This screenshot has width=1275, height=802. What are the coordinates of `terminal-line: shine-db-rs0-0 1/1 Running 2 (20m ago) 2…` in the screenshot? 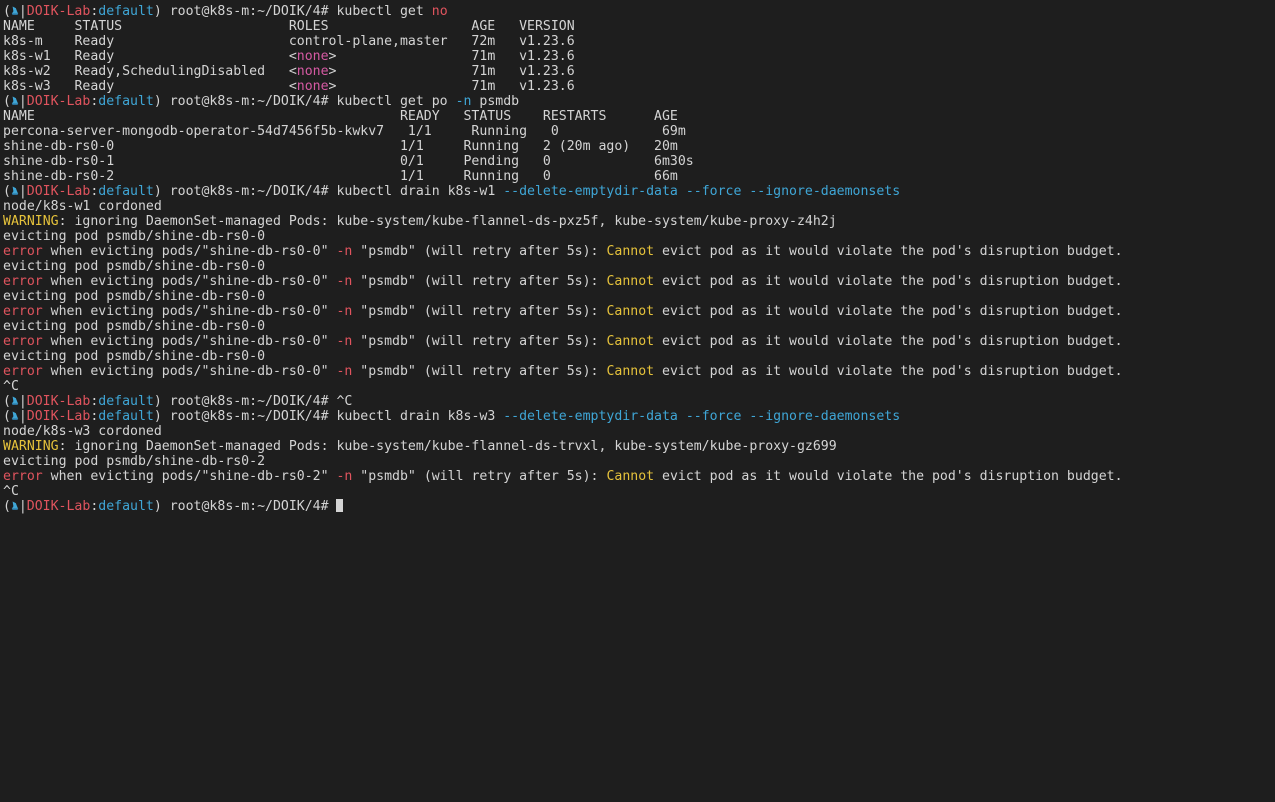 It's located at (637, 146).